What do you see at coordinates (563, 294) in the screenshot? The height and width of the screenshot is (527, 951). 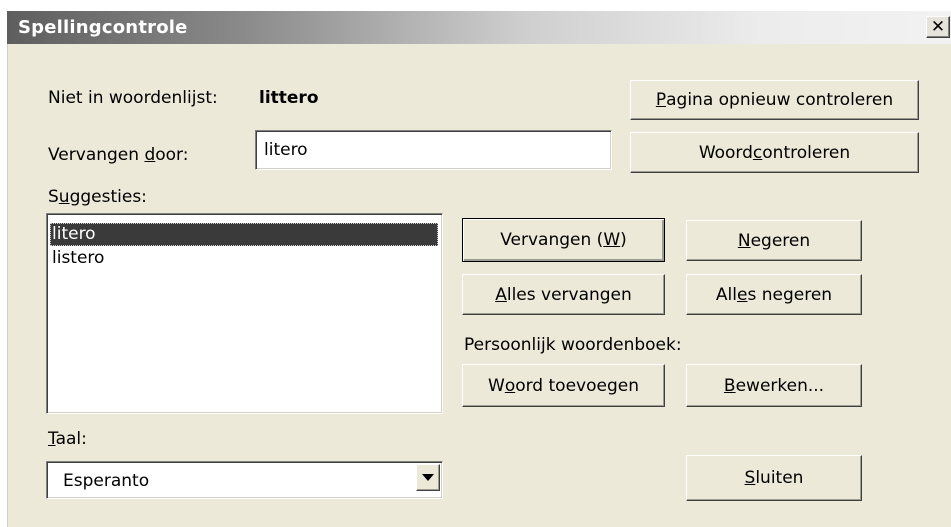 I see `replace-all-button: Alles vervangen` at bounding box center [563, 294].